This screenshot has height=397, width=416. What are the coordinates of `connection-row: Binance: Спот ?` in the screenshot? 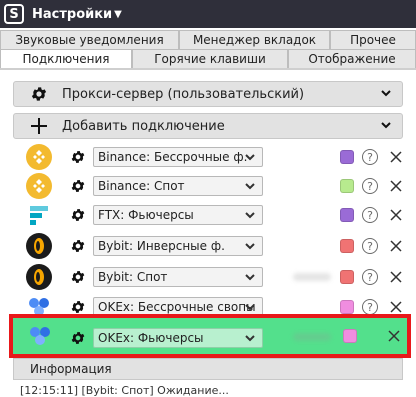 It's located at (208, 186).